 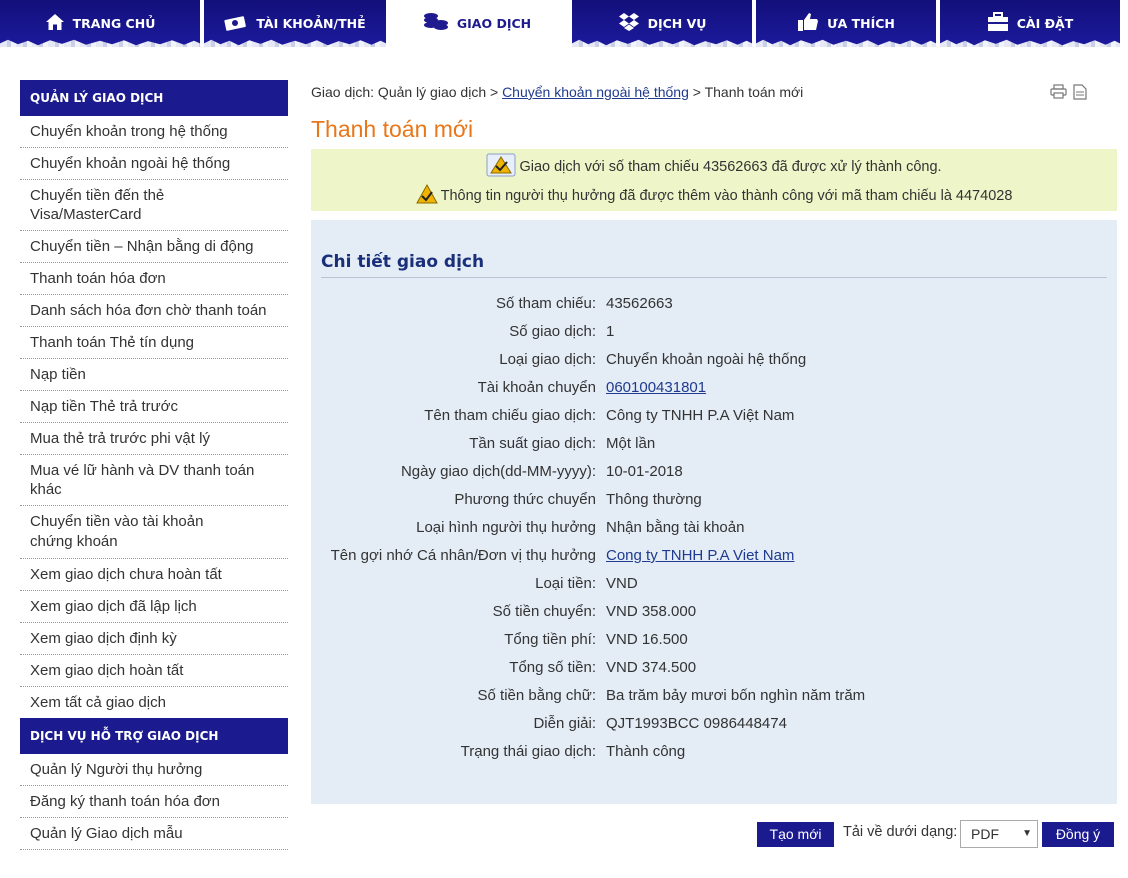 I want to click on briefcase-icon, so click(x=998, y=23).